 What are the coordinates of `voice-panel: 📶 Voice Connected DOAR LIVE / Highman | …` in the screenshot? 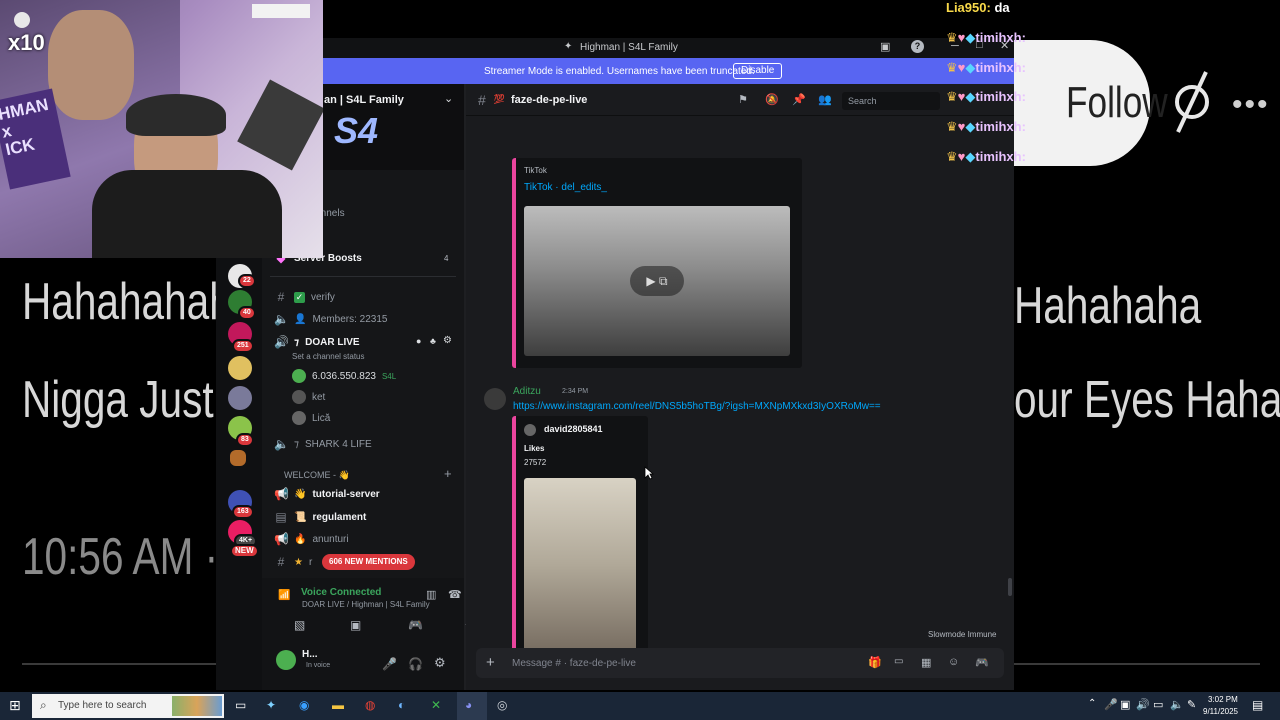 It's located at (368, 634).